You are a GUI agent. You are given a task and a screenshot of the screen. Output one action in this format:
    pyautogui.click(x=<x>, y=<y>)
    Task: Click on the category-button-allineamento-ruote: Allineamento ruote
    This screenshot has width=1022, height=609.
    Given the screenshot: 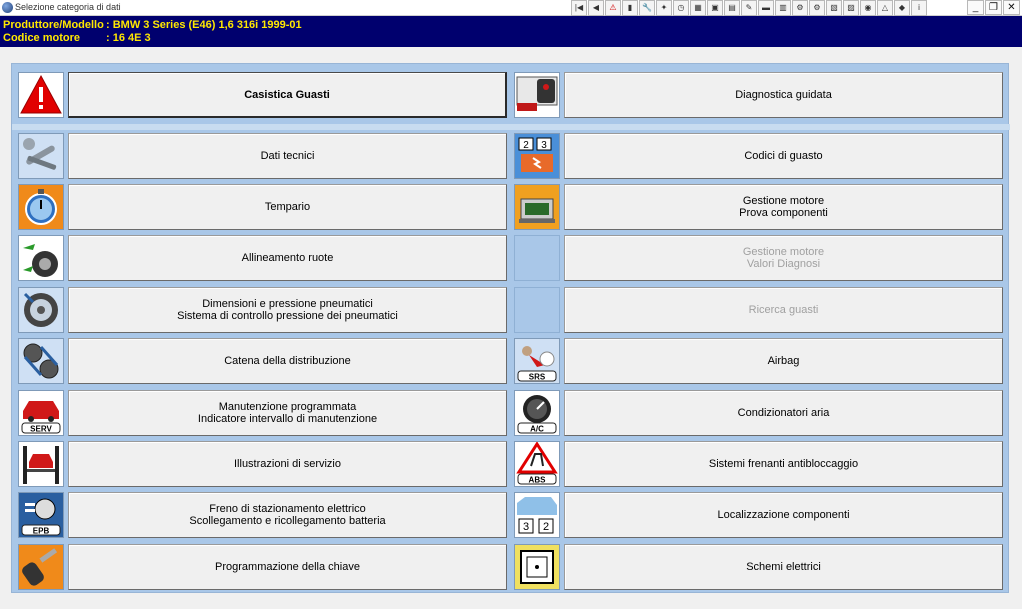 What is the action you would take?
    pyautogui.click(x=287, y=258)
    